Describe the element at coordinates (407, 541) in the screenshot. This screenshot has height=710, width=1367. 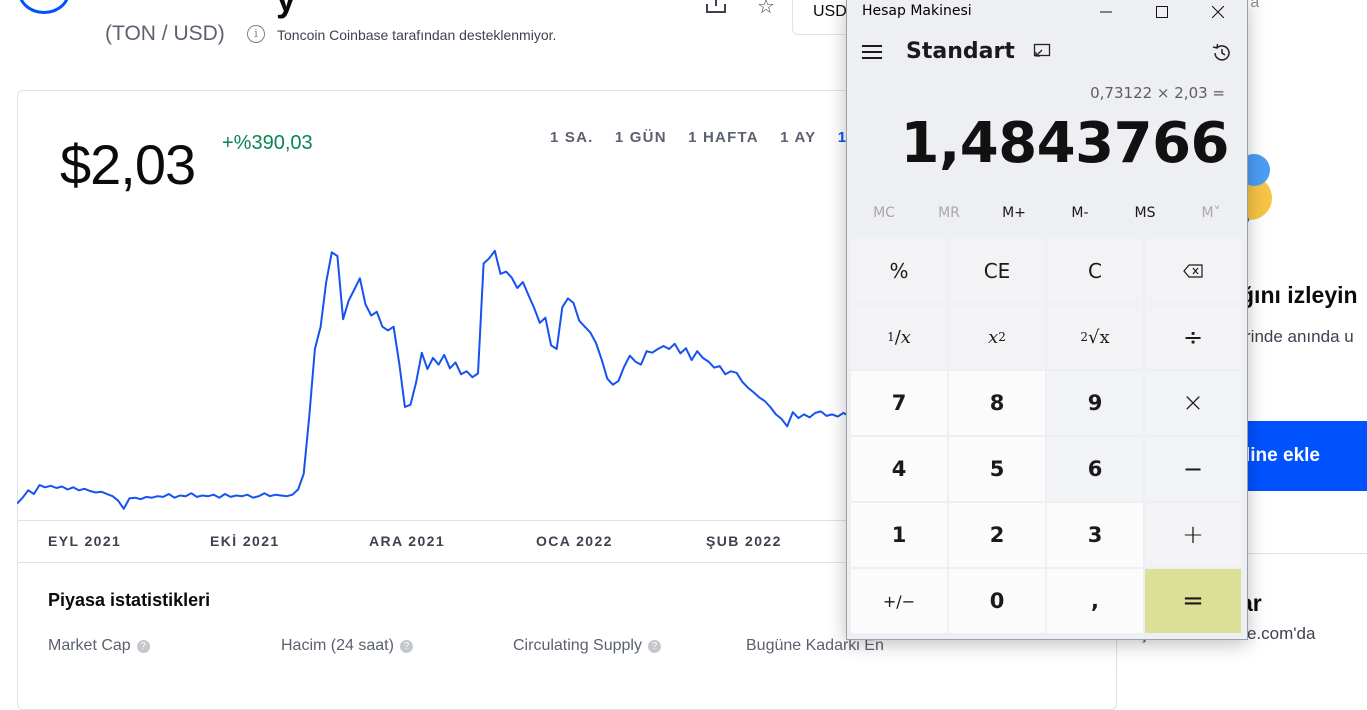
I see `x-tick-label: ARA 2021` at that location.